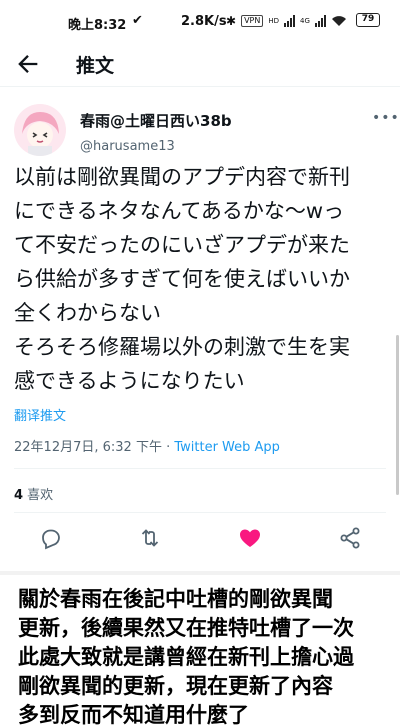  I want to click on status-bar: 晚上8:32 ✔ 2.8K/s ✱ VPN HD 4G 79, so click(200, 21).